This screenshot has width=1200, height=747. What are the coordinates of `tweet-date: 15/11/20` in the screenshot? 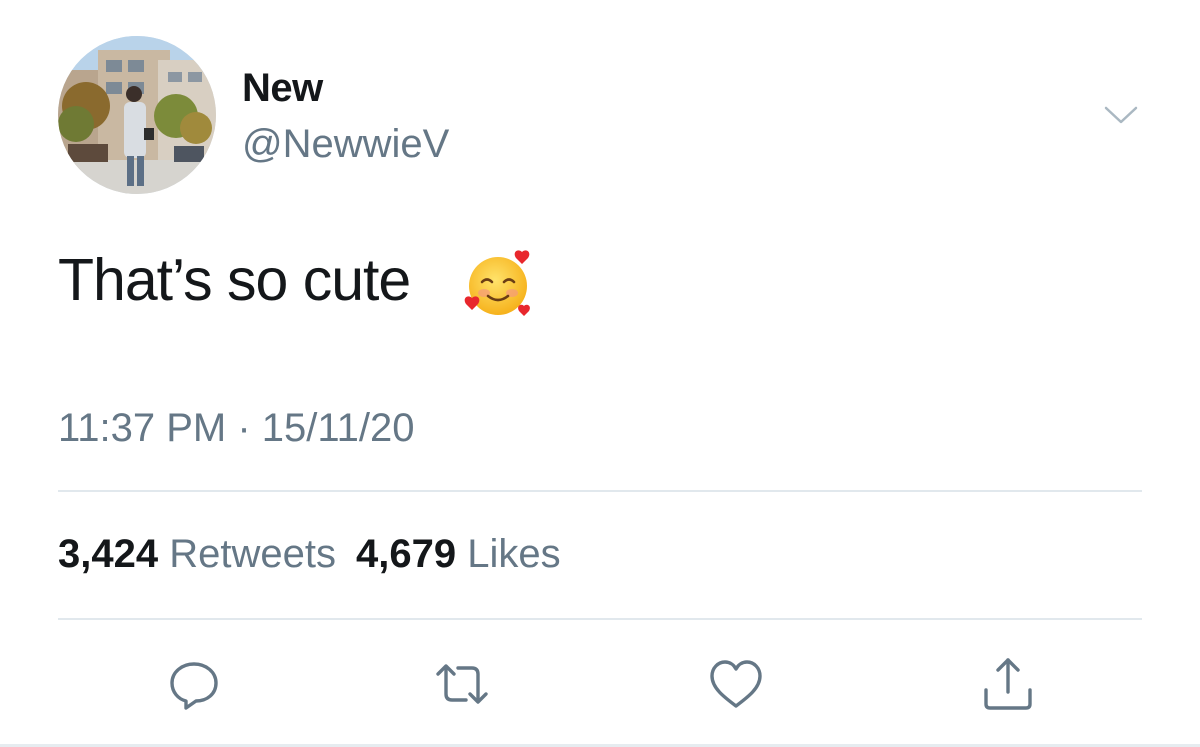 It's located at (338, 428).